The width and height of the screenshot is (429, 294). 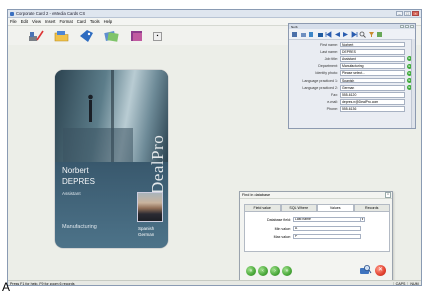 I want to click on card-language-1: Spanish, so click(x=146, y=228).